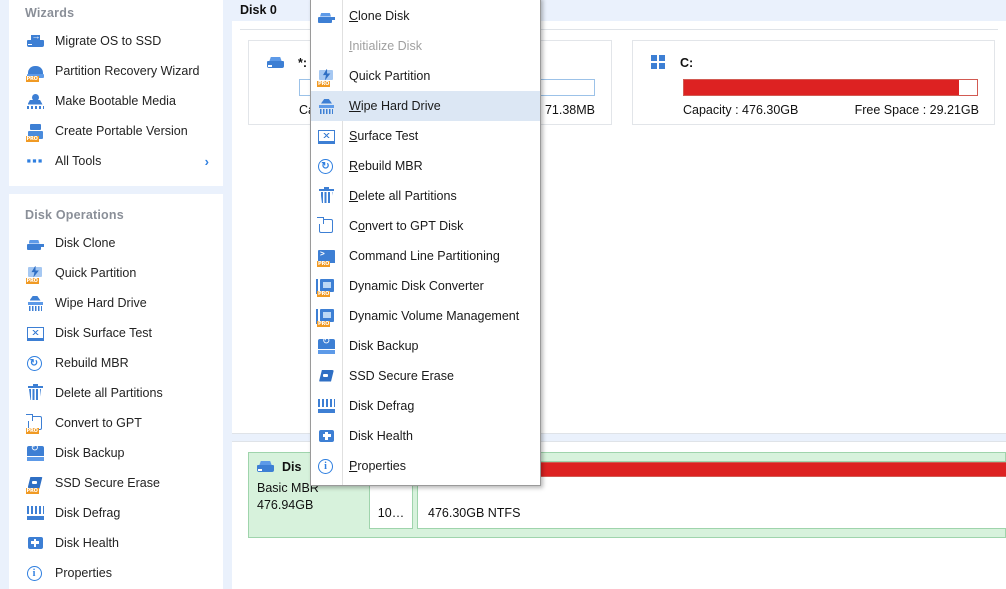 The width and height of the screenshot is (1006, 589). I want to click on sidebar-item-disk-backup: Disk Backup, so click(116, 453).